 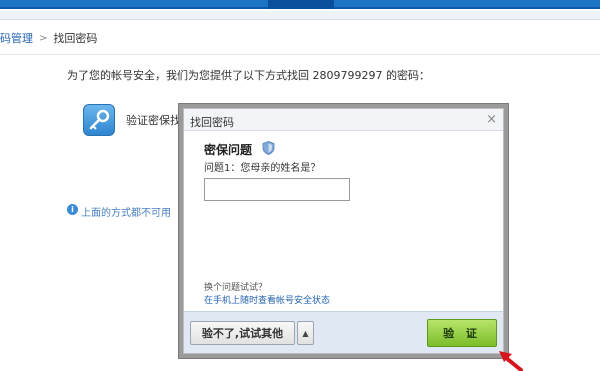 I want to click on red-arrow-icon, so click(x=511, y=361).